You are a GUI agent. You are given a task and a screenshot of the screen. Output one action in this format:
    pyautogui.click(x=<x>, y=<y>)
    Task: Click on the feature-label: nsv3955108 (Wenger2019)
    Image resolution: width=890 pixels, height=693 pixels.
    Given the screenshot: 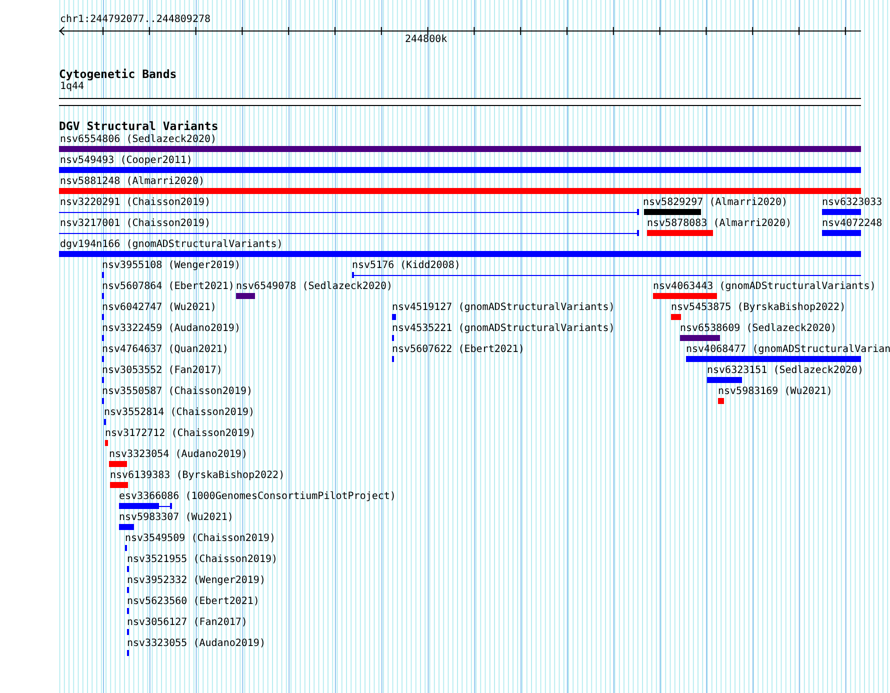 What is the action you would take?
    pyautogui.click(x=171, y=266)
    